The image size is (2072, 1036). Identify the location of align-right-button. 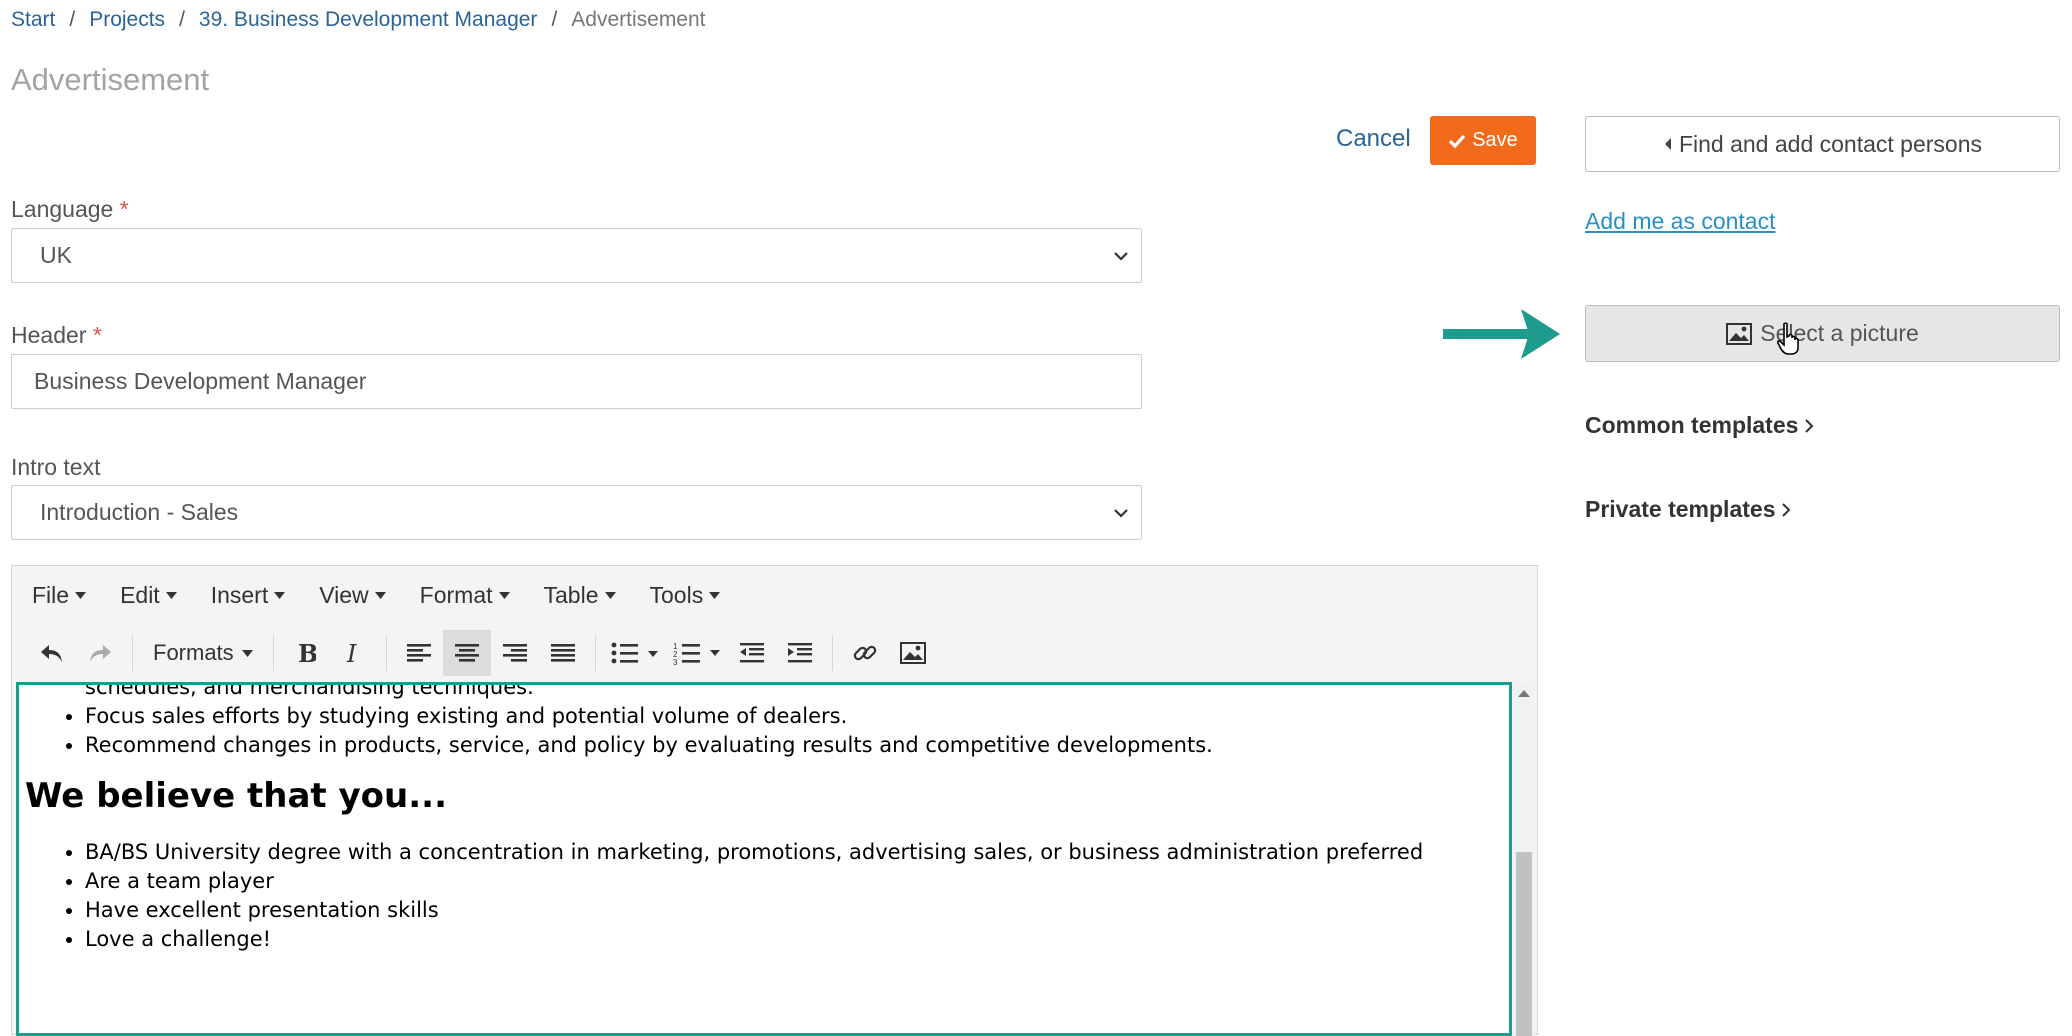
(515, 653).